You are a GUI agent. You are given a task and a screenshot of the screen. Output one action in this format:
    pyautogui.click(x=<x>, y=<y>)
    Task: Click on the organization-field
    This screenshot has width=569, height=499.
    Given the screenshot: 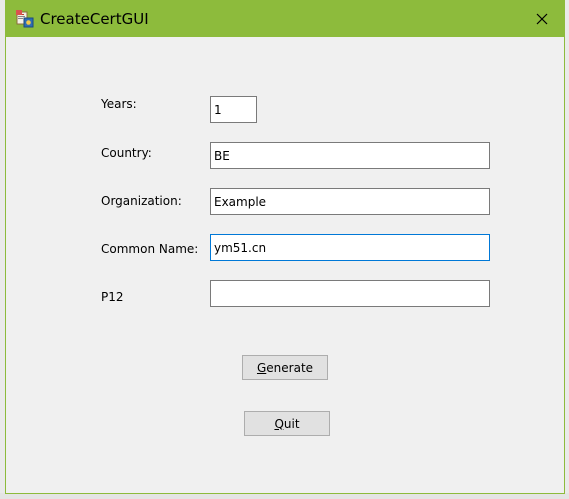 What is the action you would take?
    pyautogui.click(x=350, y=201)
    